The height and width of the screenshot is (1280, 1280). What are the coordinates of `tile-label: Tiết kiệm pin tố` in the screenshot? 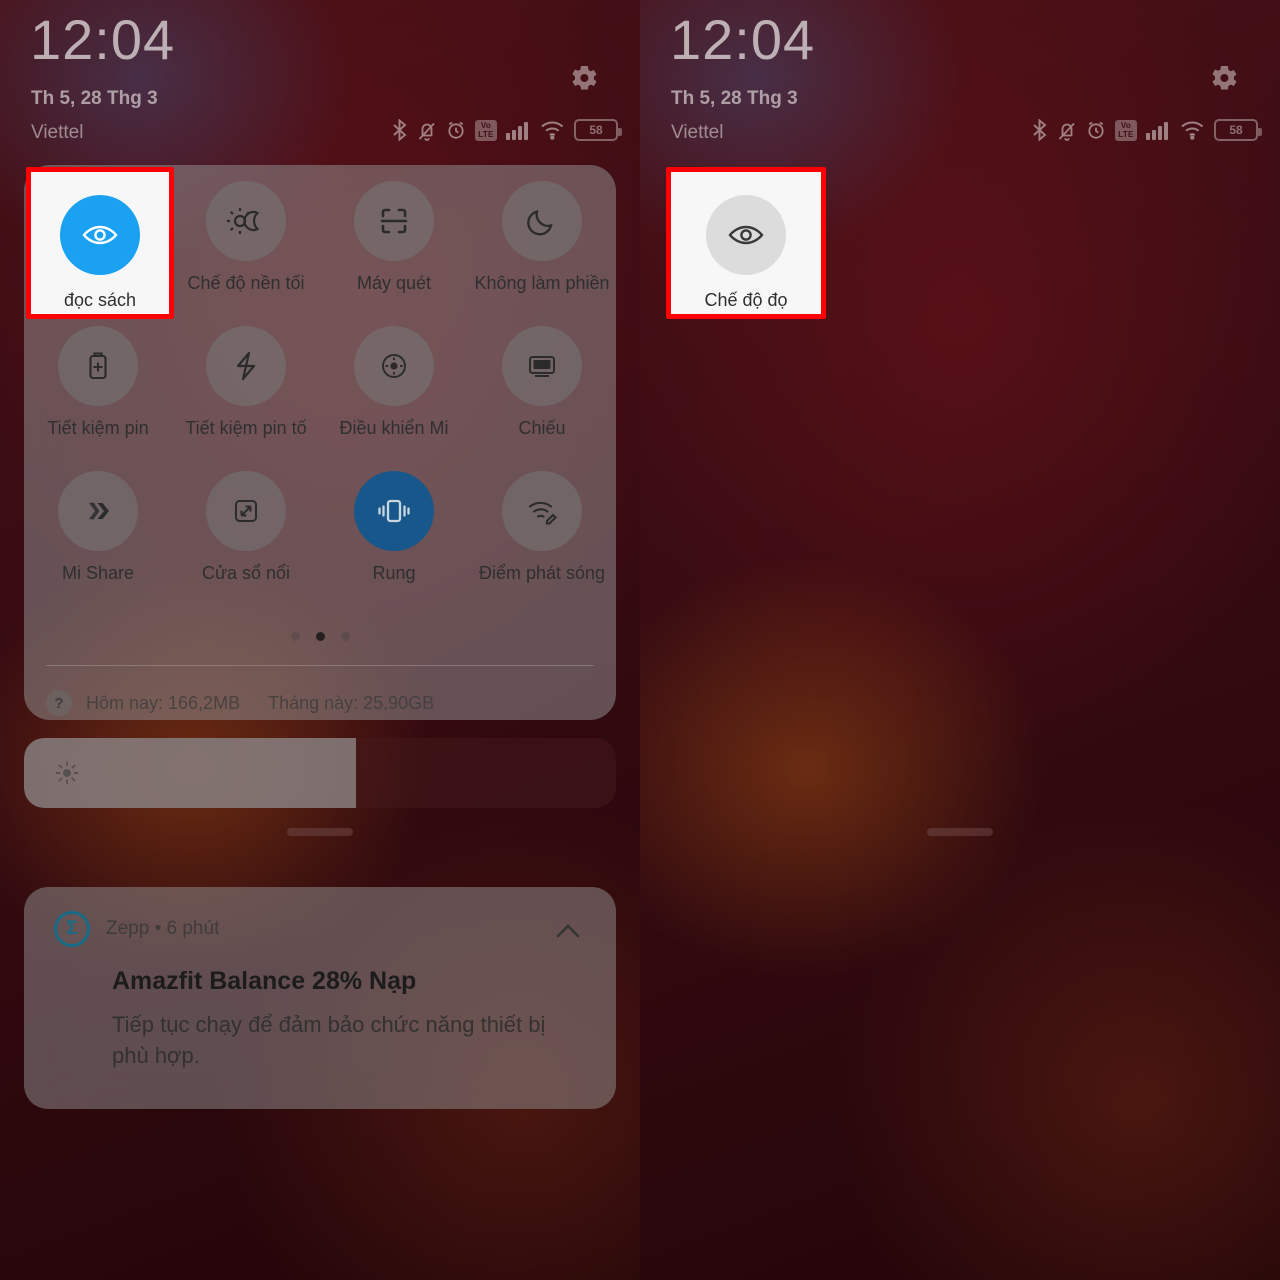 It's located at (246, 428).